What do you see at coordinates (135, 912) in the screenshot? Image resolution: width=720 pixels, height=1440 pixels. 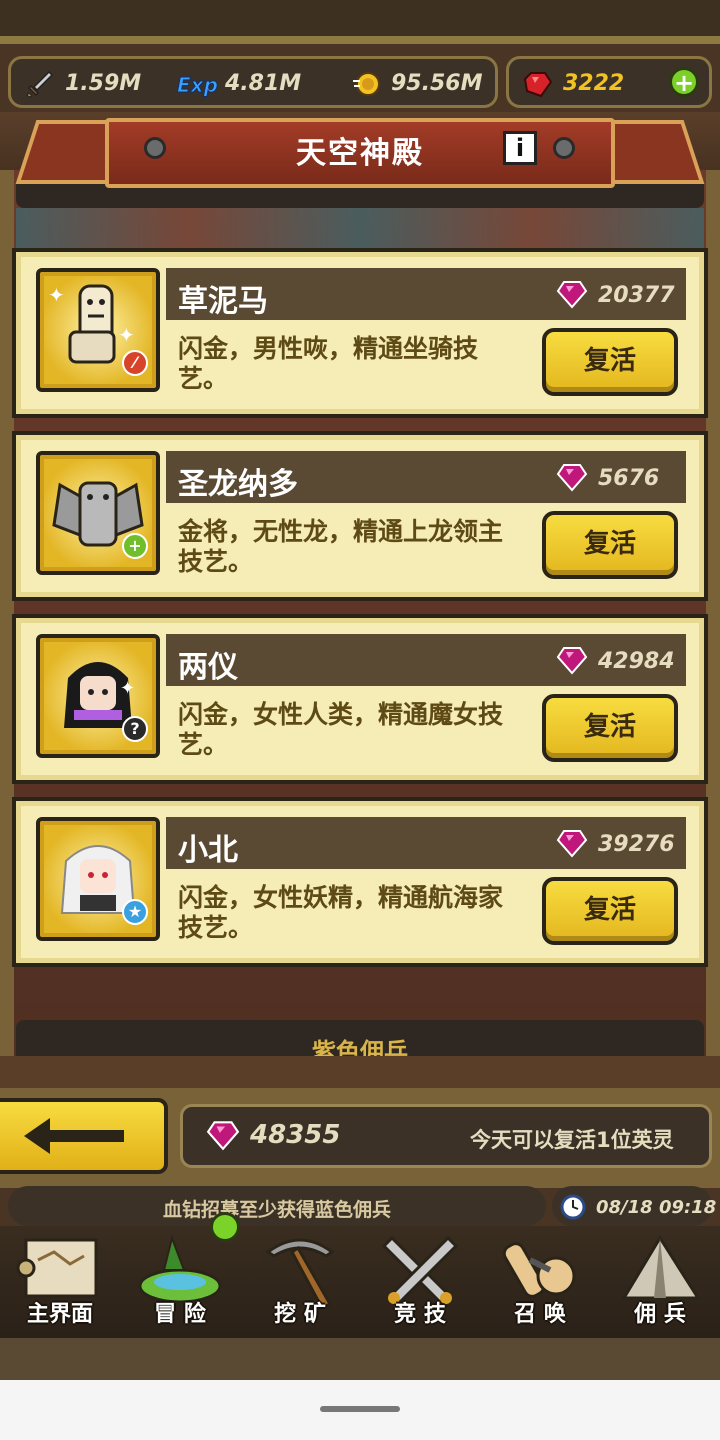 I see `star-badge-icon: ★` at bounding box center [135, 912].